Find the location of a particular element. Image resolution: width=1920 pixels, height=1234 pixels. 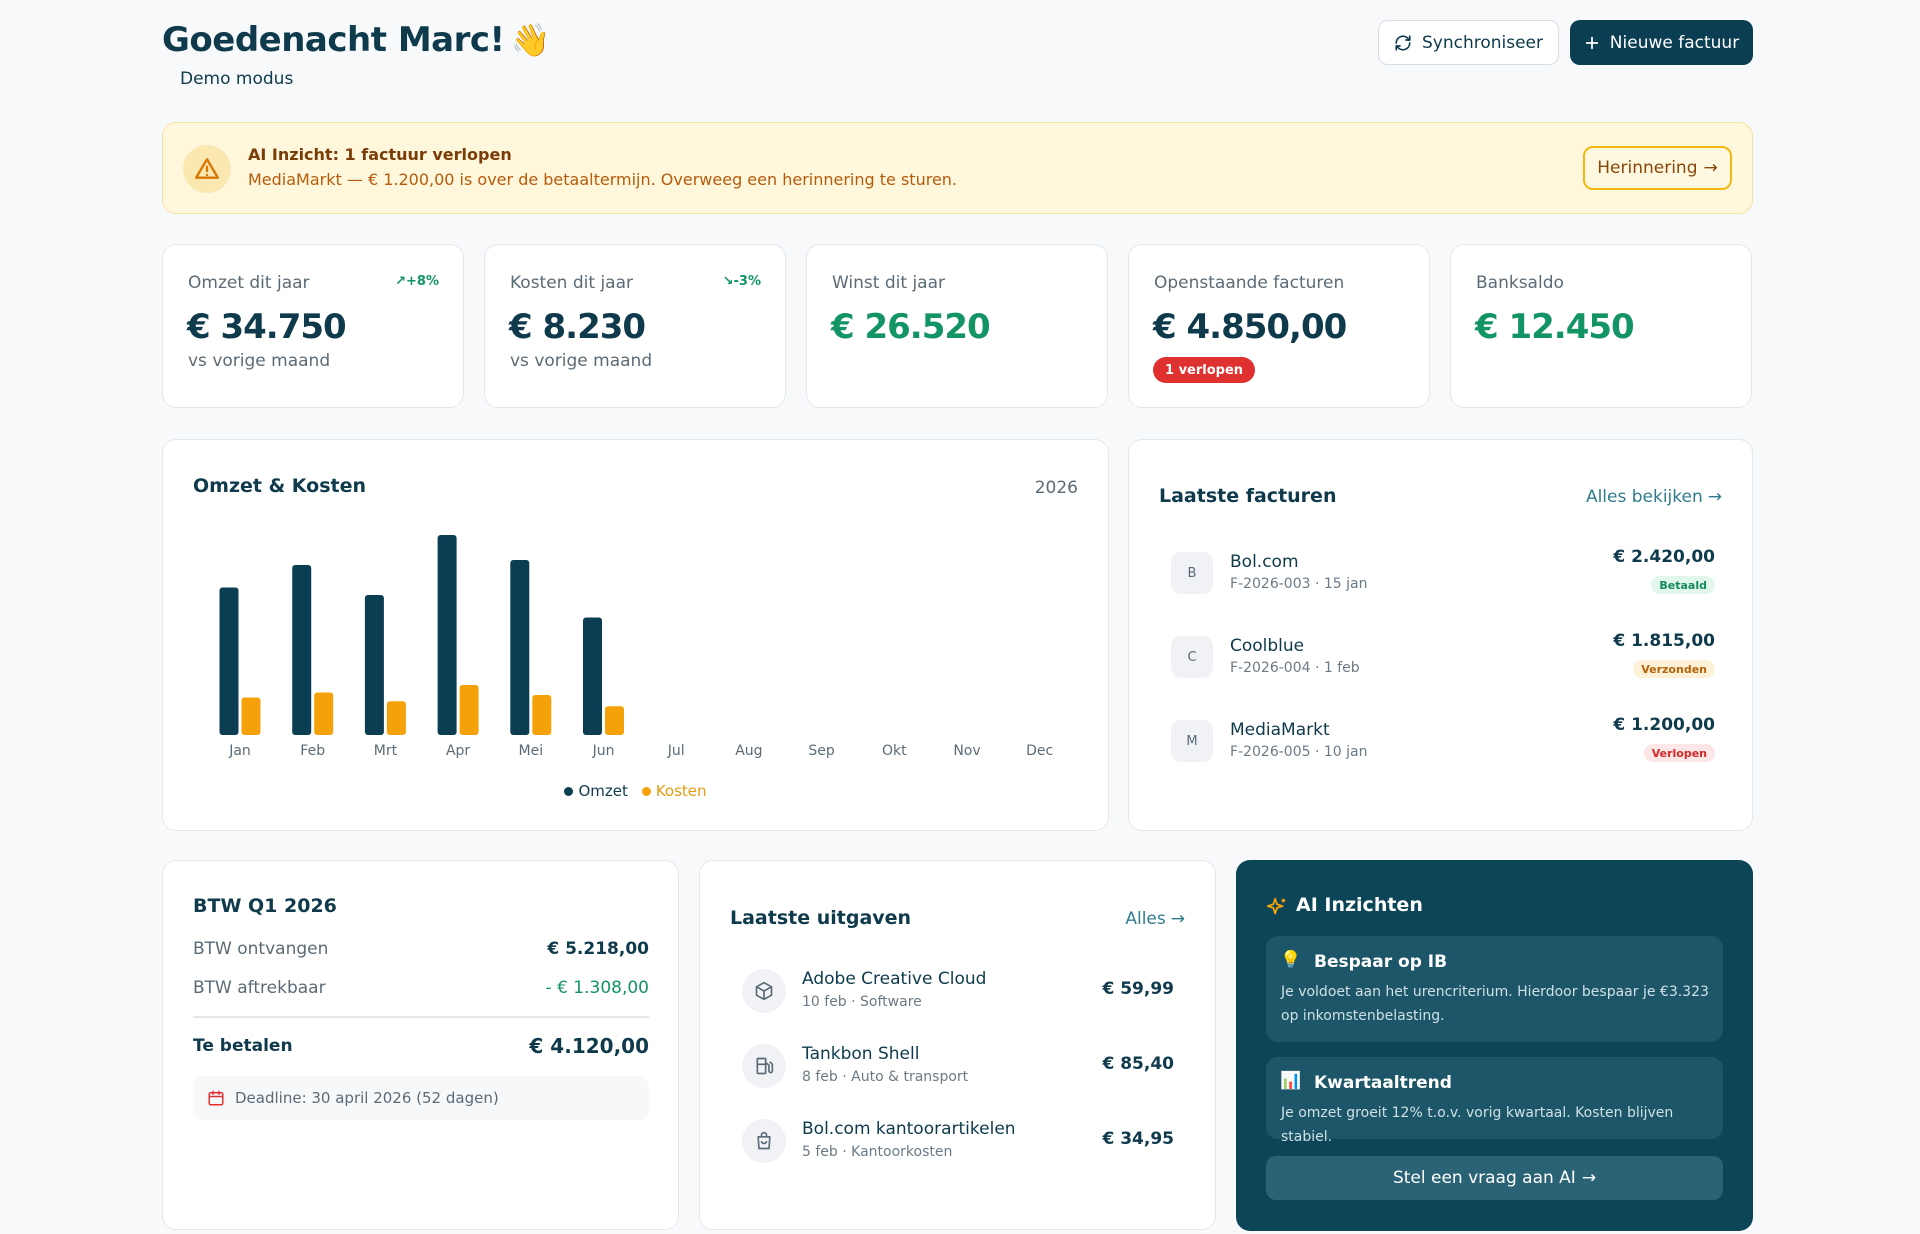

section-title: BTW Q1 2026 is located at coordinates (265, 906).